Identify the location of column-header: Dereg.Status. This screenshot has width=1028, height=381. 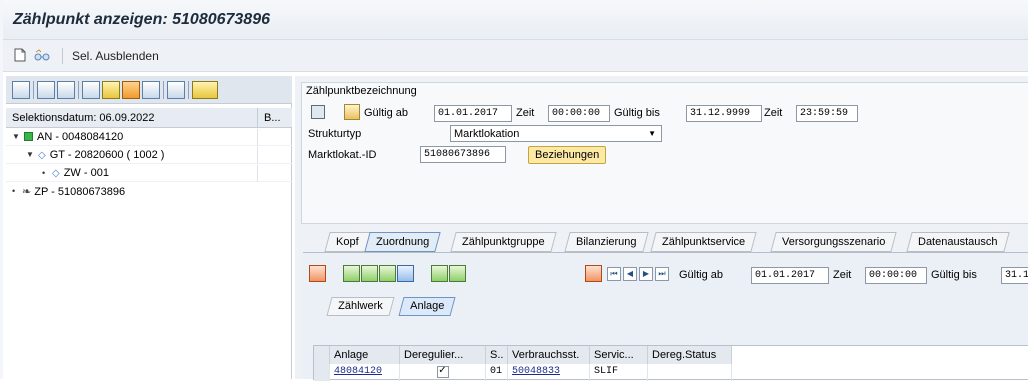
(690, 355).